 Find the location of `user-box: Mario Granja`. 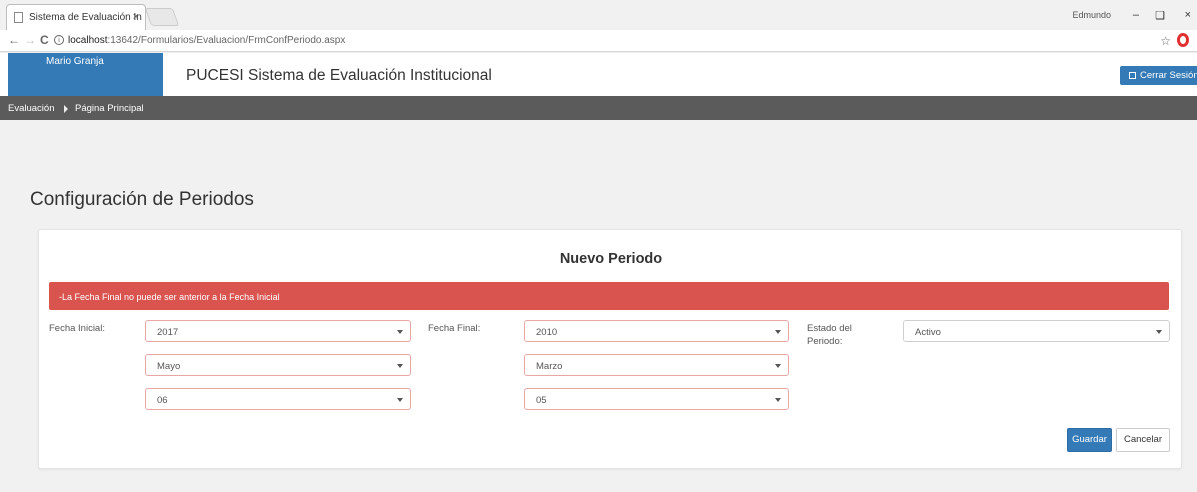

user-box: Mario Granja is located at coordinates (85, 74).